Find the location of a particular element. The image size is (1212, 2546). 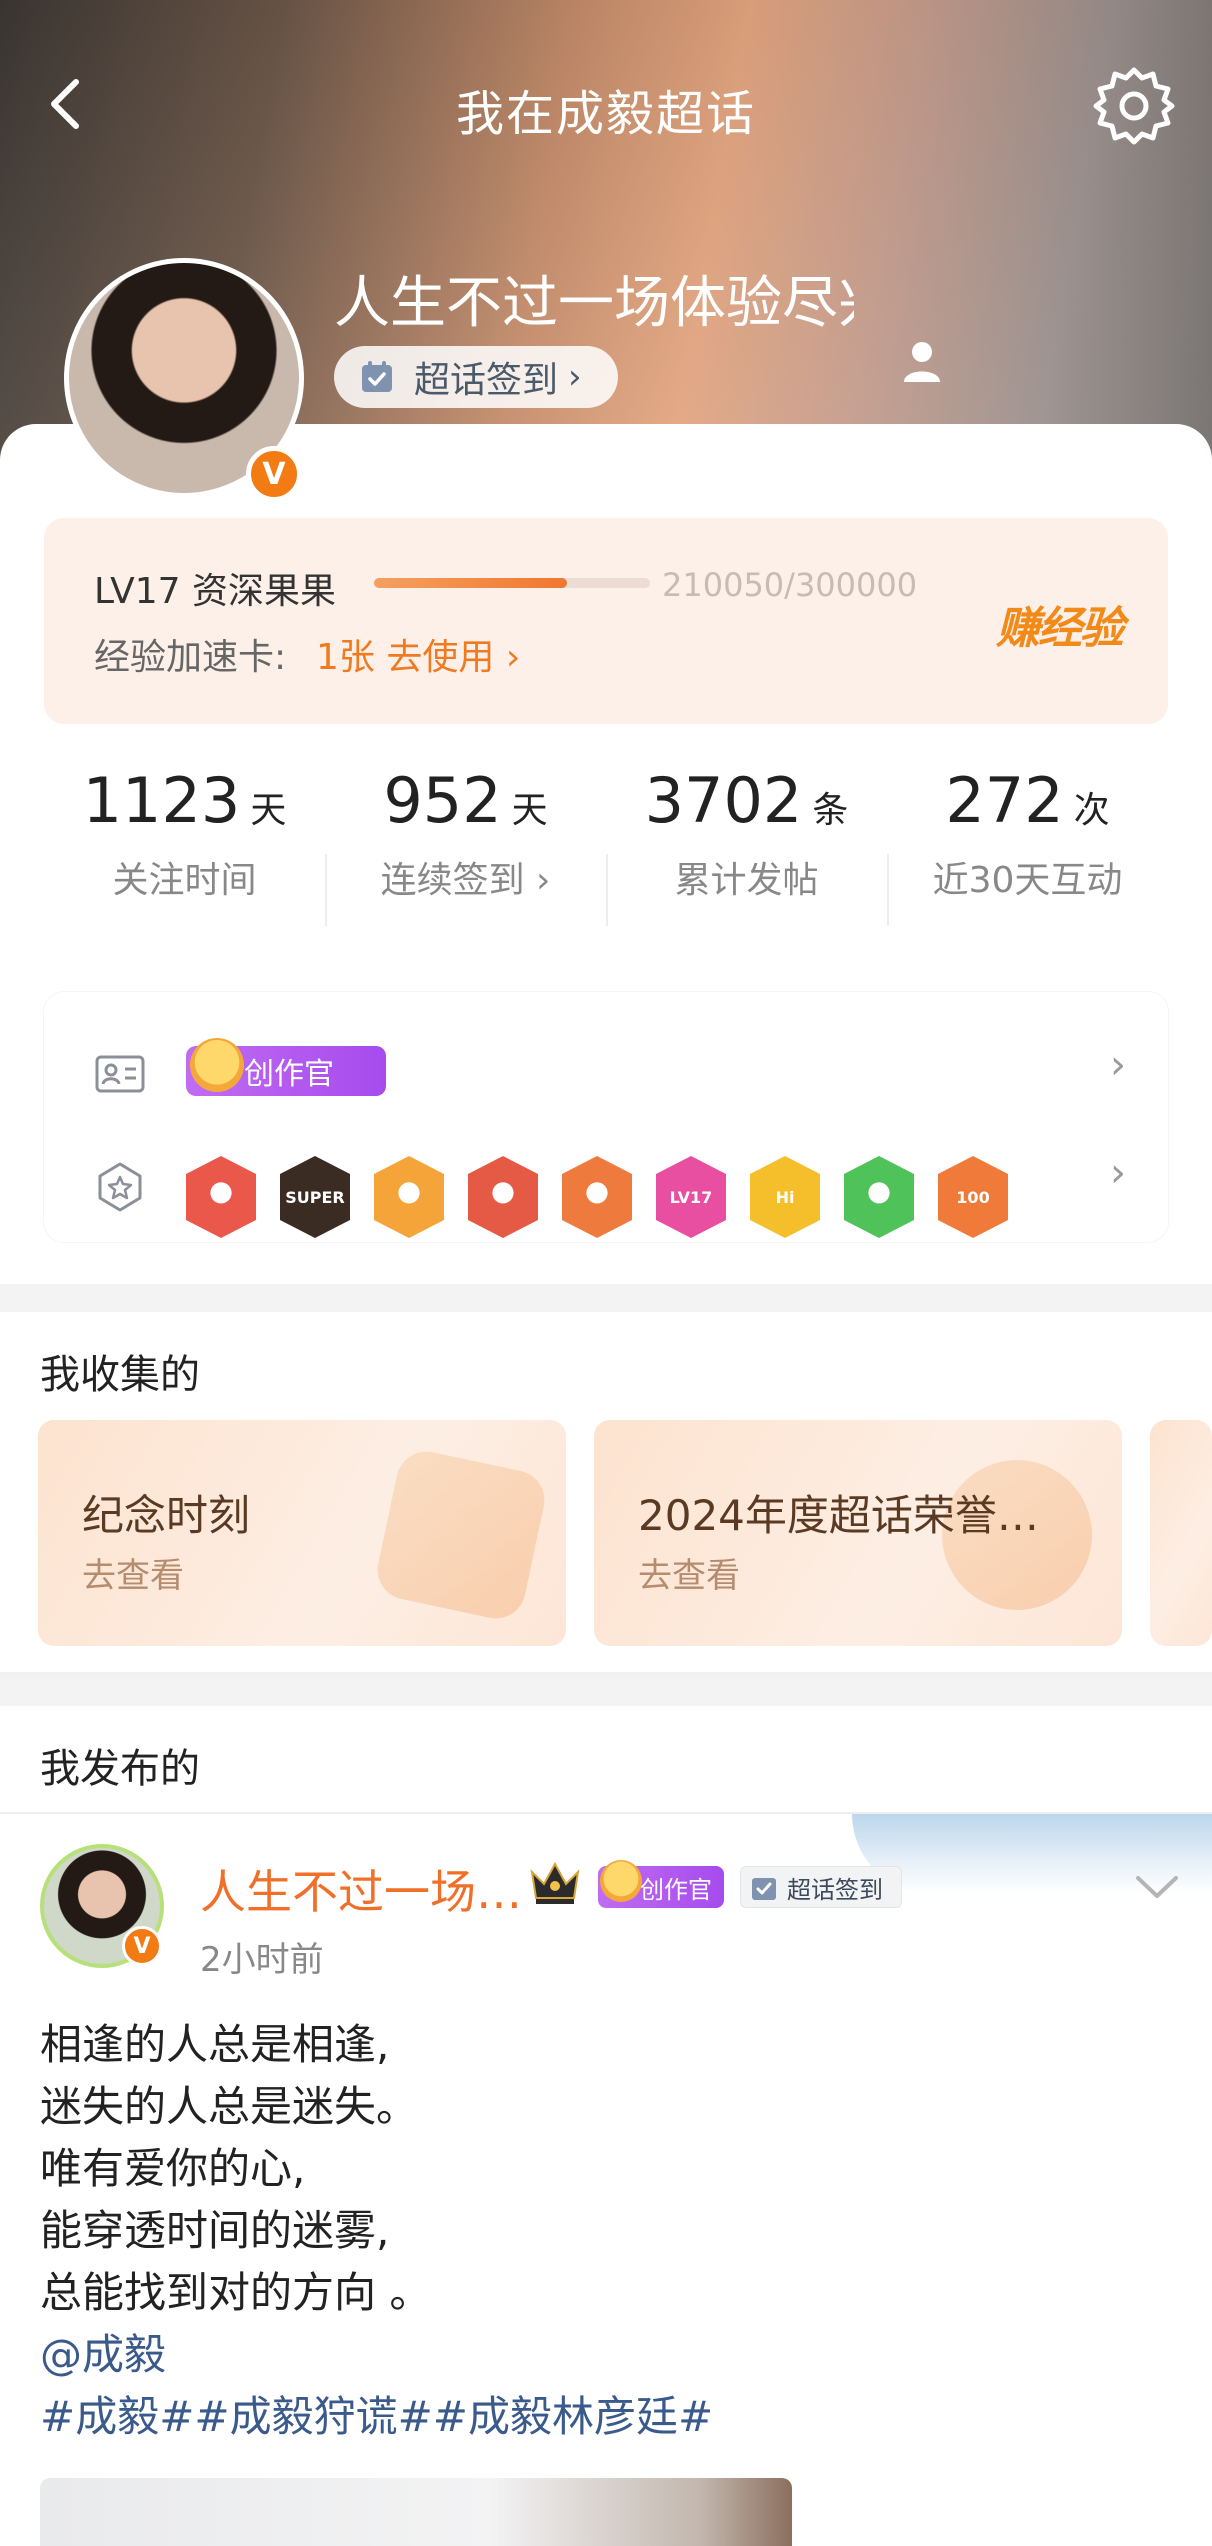

collect-card-honors: 2024年度超话荣誉… 去查看 is located at coordinates (858, 1533).